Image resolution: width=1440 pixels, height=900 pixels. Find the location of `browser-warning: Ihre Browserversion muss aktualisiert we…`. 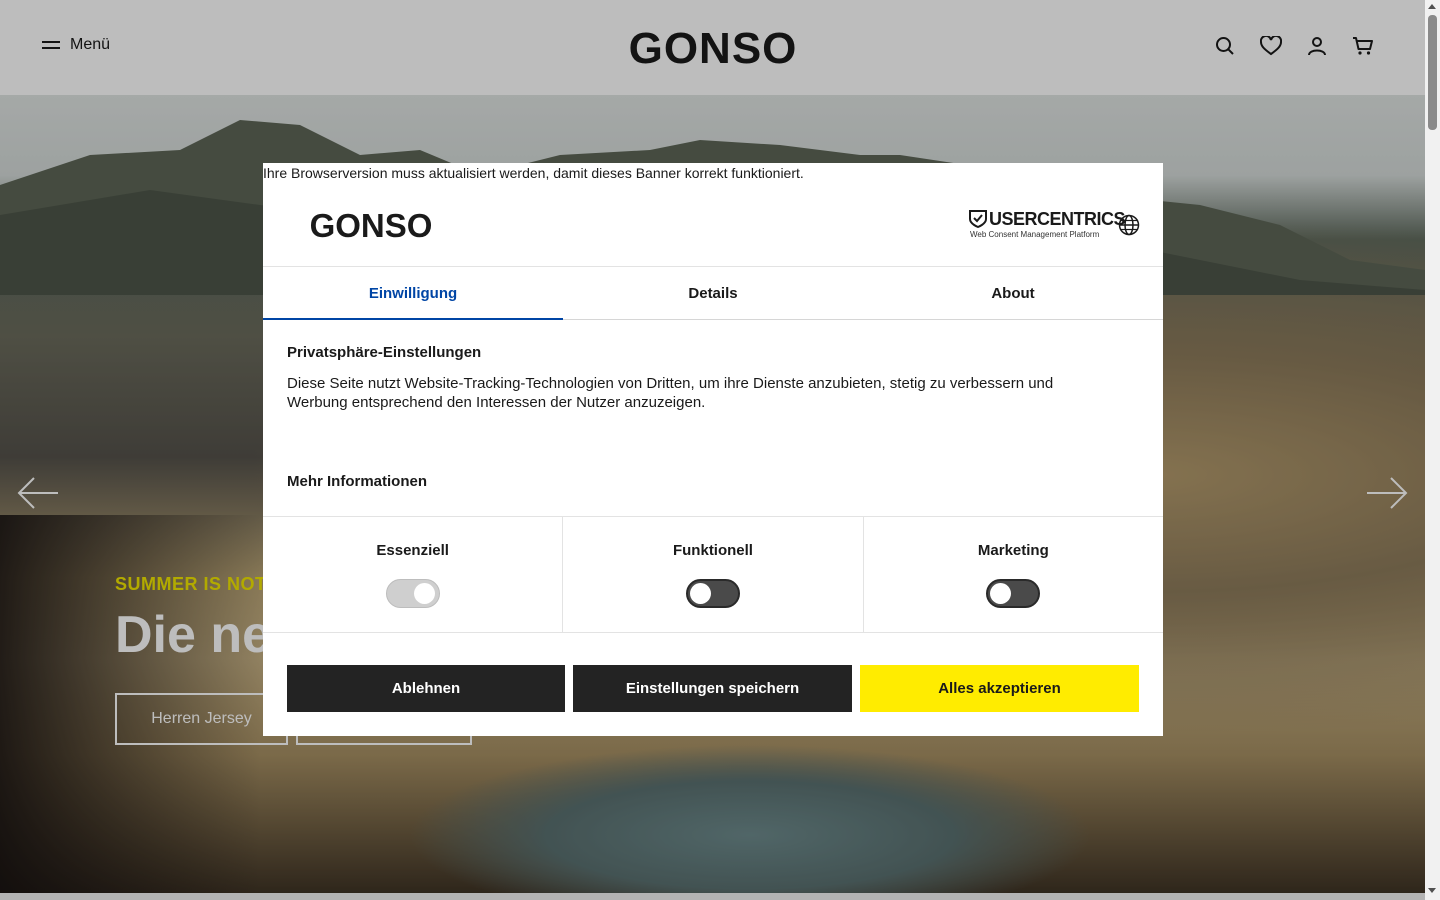

browser-warning: Ihre Browserversion muss aktualisiert we… is located at coordinates (533, 173).